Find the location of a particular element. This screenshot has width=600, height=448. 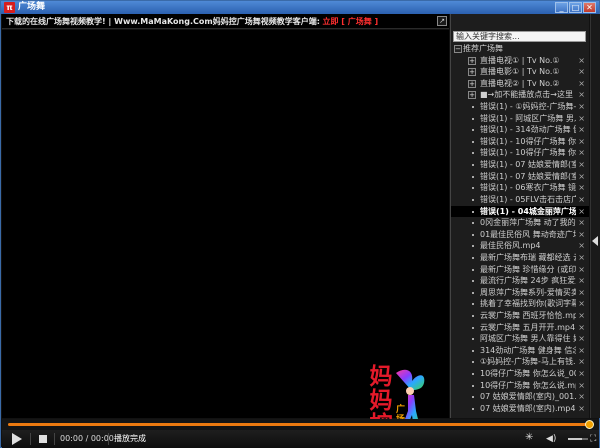

playlist-item-label: 错误(1) - 314劲动广场舞 健身舞 is located at coordinates (528, 130).